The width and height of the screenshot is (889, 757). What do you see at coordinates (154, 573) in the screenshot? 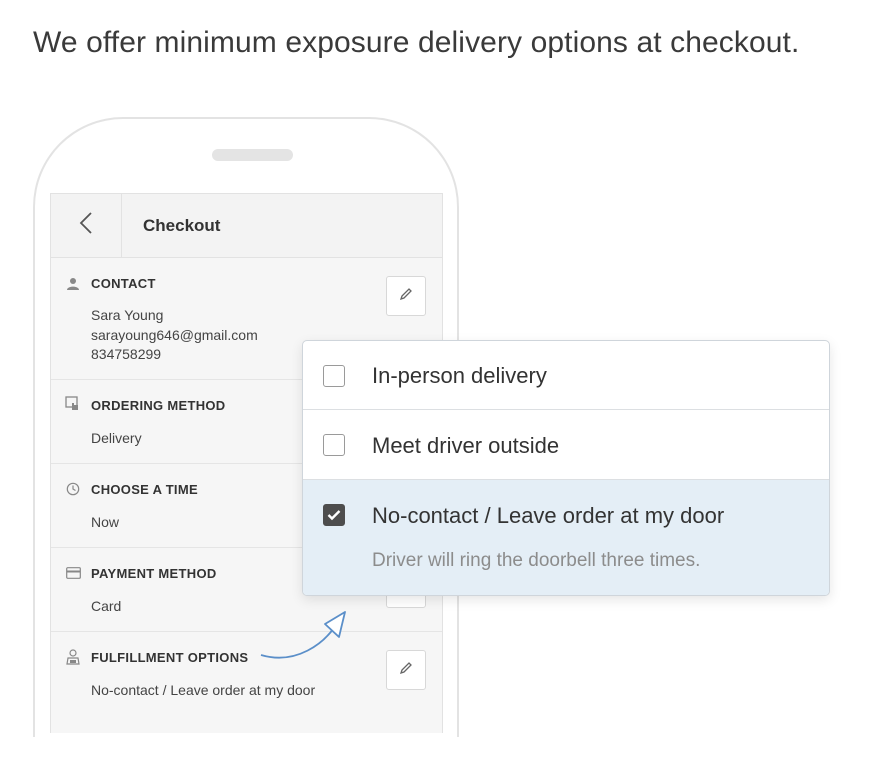
I see `payment-method-title: PAYMENT METHOD` at bounding box center [154, 573].